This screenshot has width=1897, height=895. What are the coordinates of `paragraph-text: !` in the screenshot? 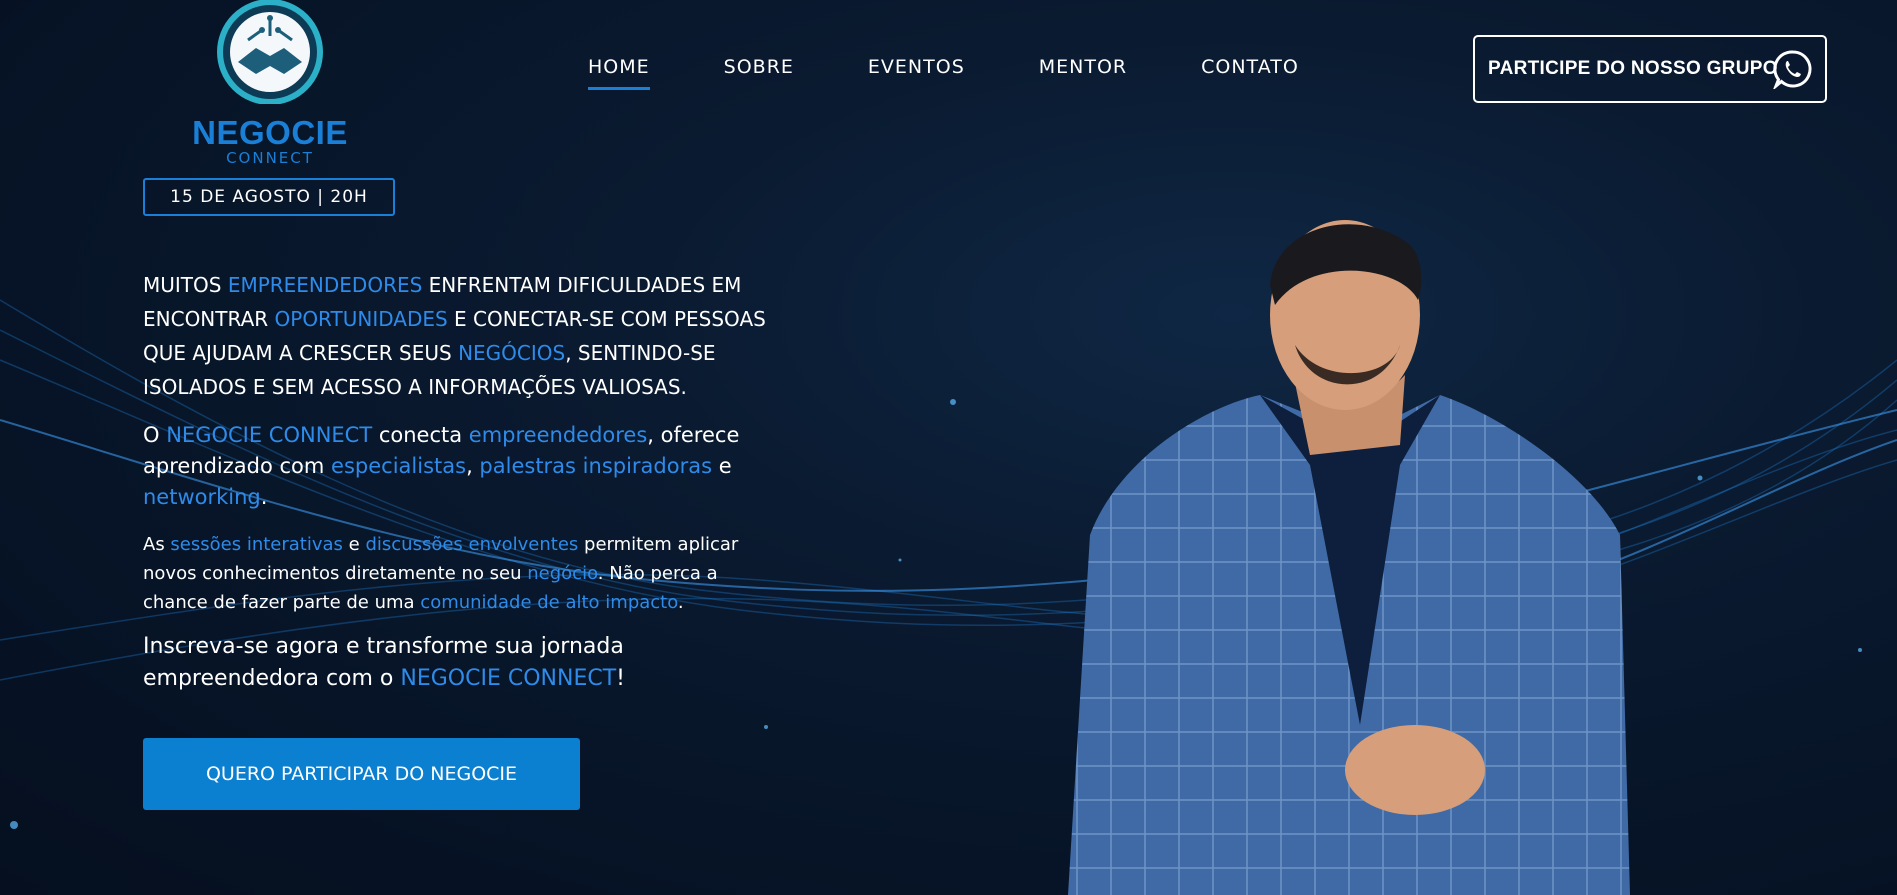 It's located at (620, 678).